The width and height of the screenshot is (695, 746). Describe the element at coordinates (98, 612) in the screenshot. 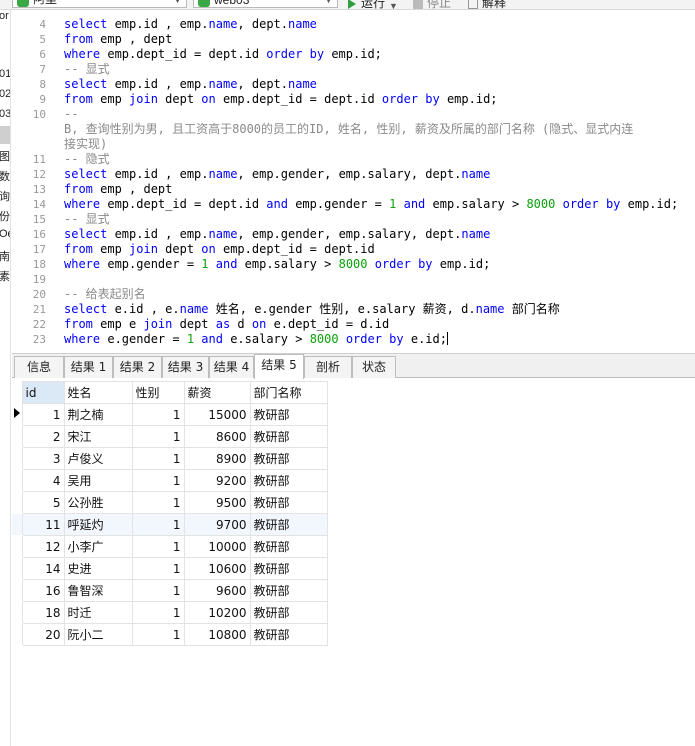

I see `cell-name: 时迁` at that location.